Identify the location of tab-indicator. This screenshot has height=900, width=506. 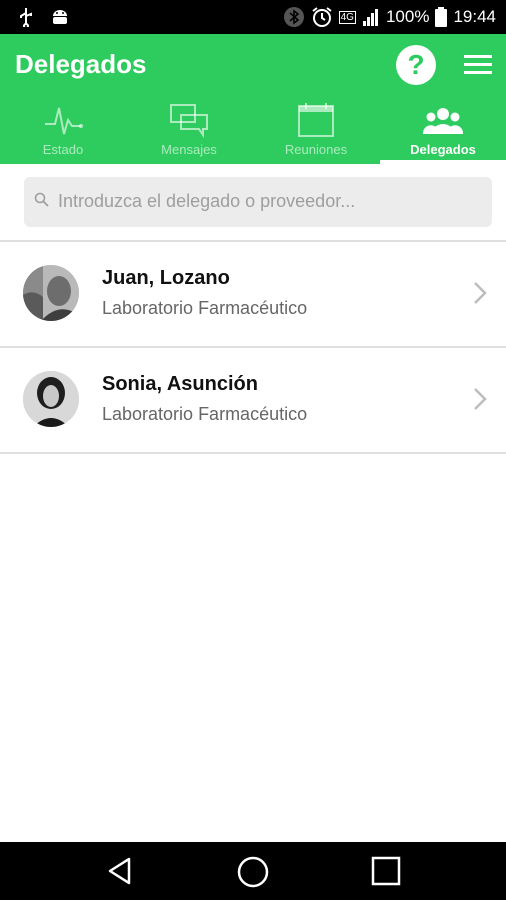
(443, 162).